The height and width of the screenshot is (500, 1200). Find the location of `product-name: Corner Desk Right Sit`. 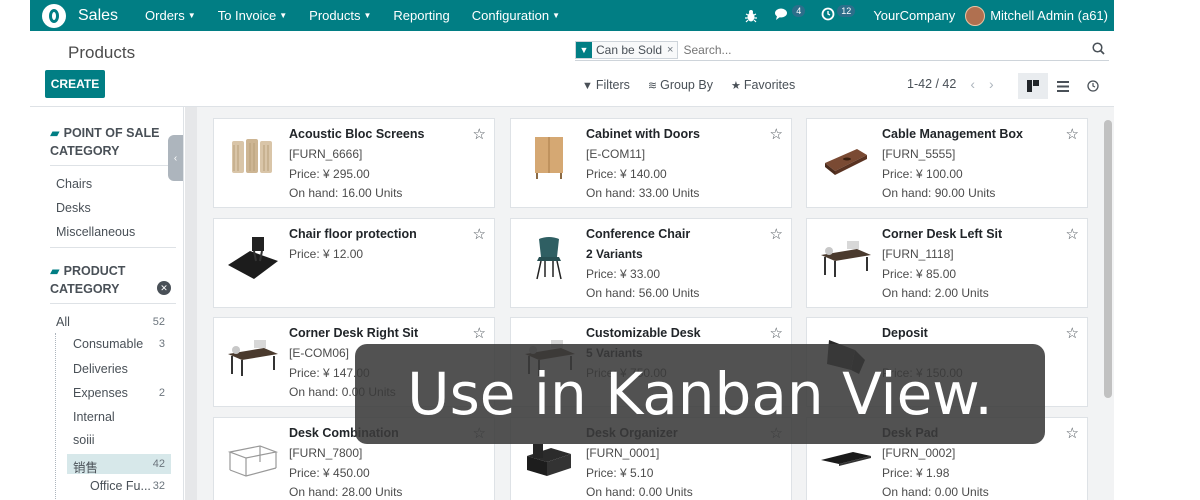

product-name: Corner Desk Right Sit is located at coordinates (354, 333).